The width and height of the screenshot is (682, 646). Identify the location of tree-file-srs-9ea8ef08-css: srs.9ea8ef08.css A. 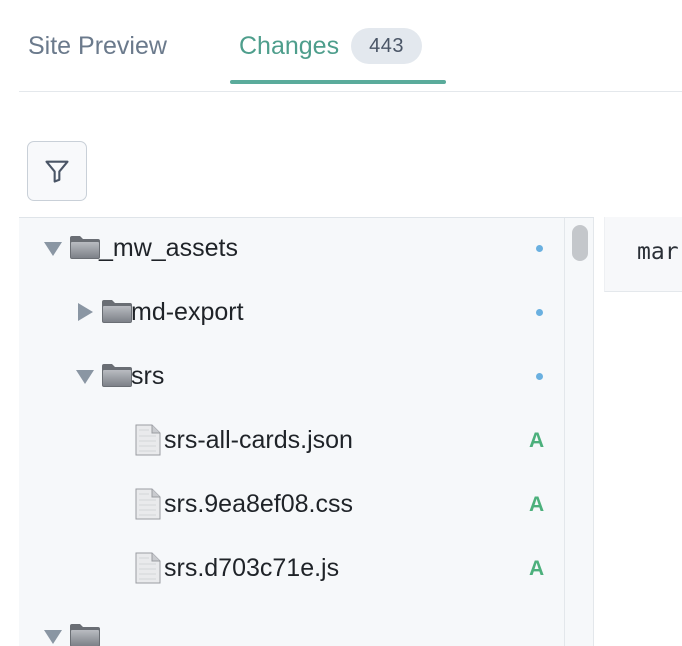
(291, 504).